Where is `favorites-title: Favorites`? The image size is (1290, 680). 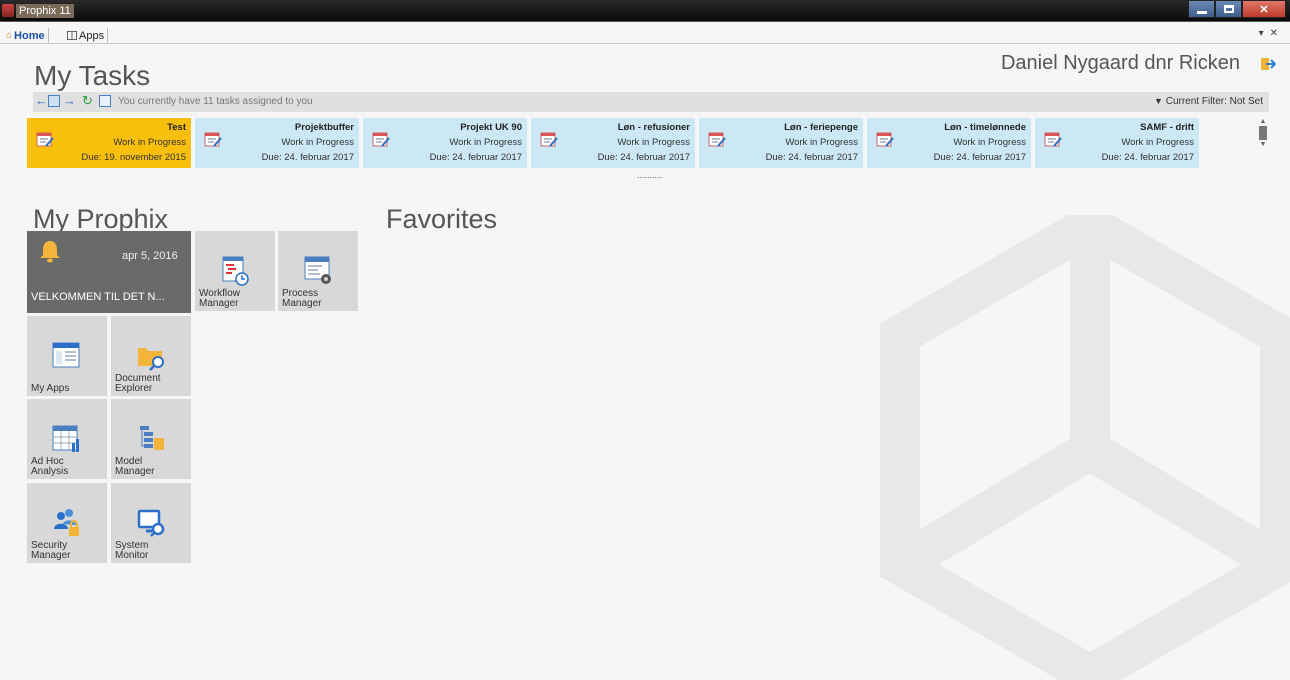 favorites-title: Favorites is located at coordinates (442, 219).